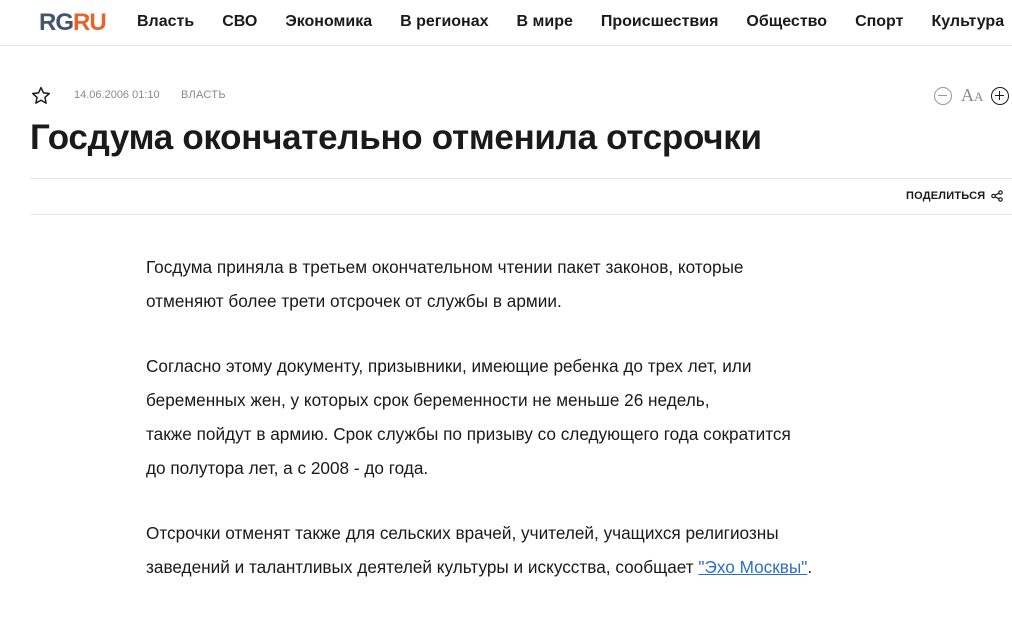  What do you see at coordinates (328, 22) in the screenshot?
I see `nav-item-economy: Экономика` at bounding box center [328, 22].